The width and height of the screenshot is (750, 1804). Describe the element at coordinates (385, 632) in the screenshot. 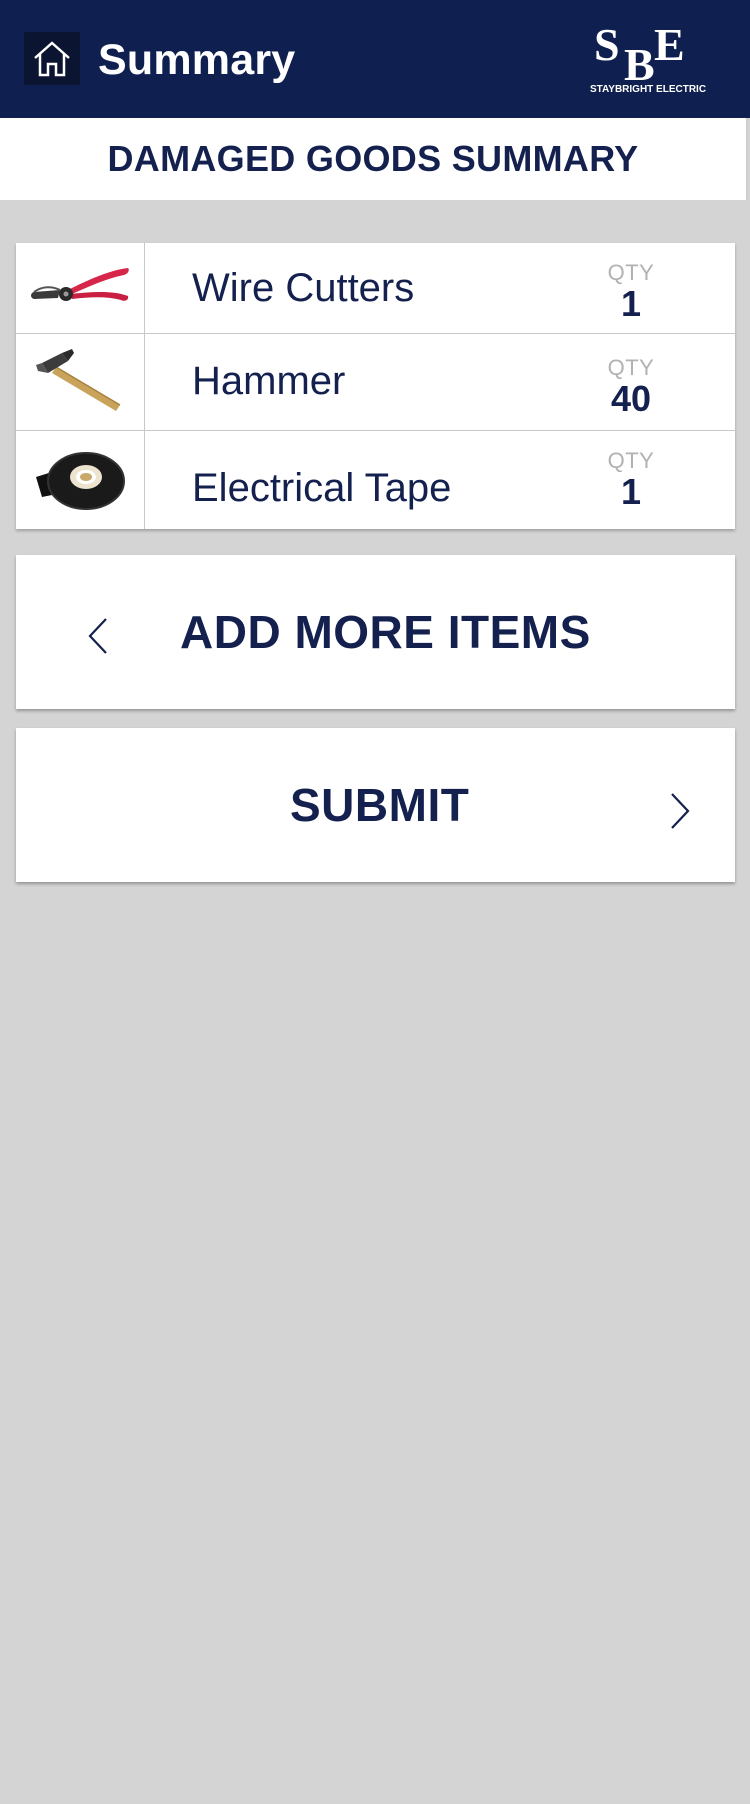

I see `add-more-items-label: ADD MORE ITEMS` at that location.